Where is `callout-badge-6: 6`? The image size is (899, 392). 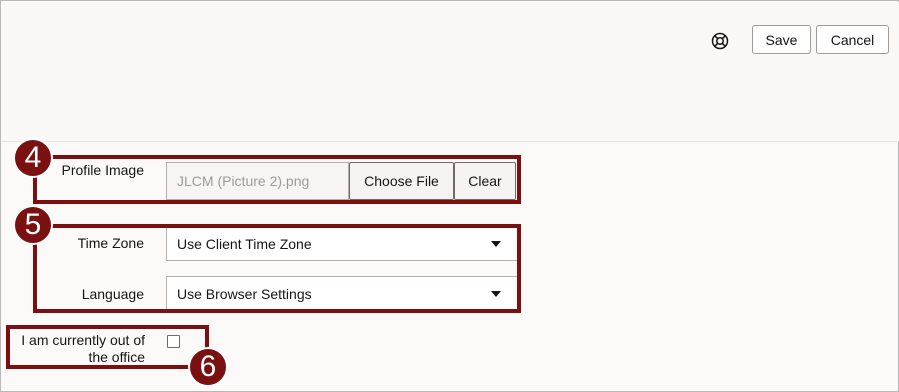 callout-badge-6: 6 is located at coordinates (208, 367).